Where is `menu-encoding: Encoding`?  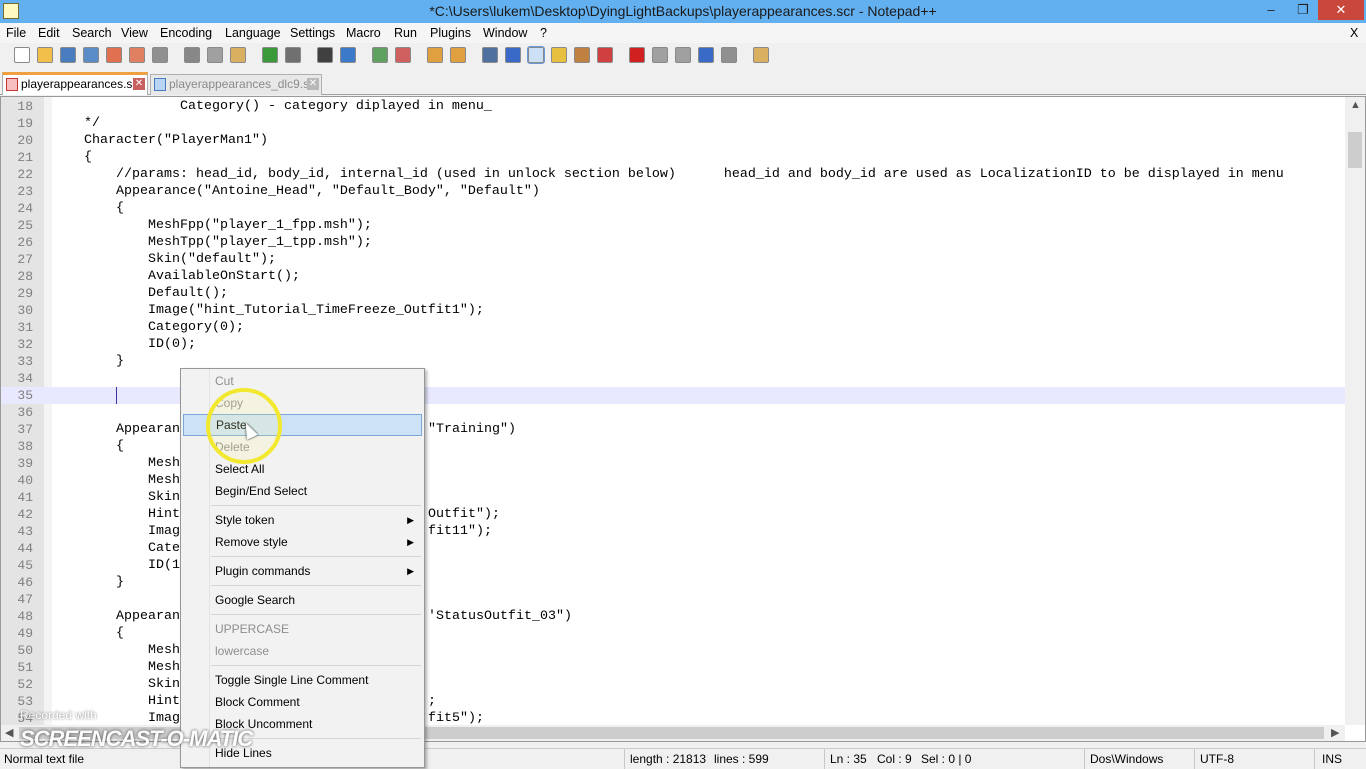 menu-encoding: Encoding is located at coordinates (186, 33).